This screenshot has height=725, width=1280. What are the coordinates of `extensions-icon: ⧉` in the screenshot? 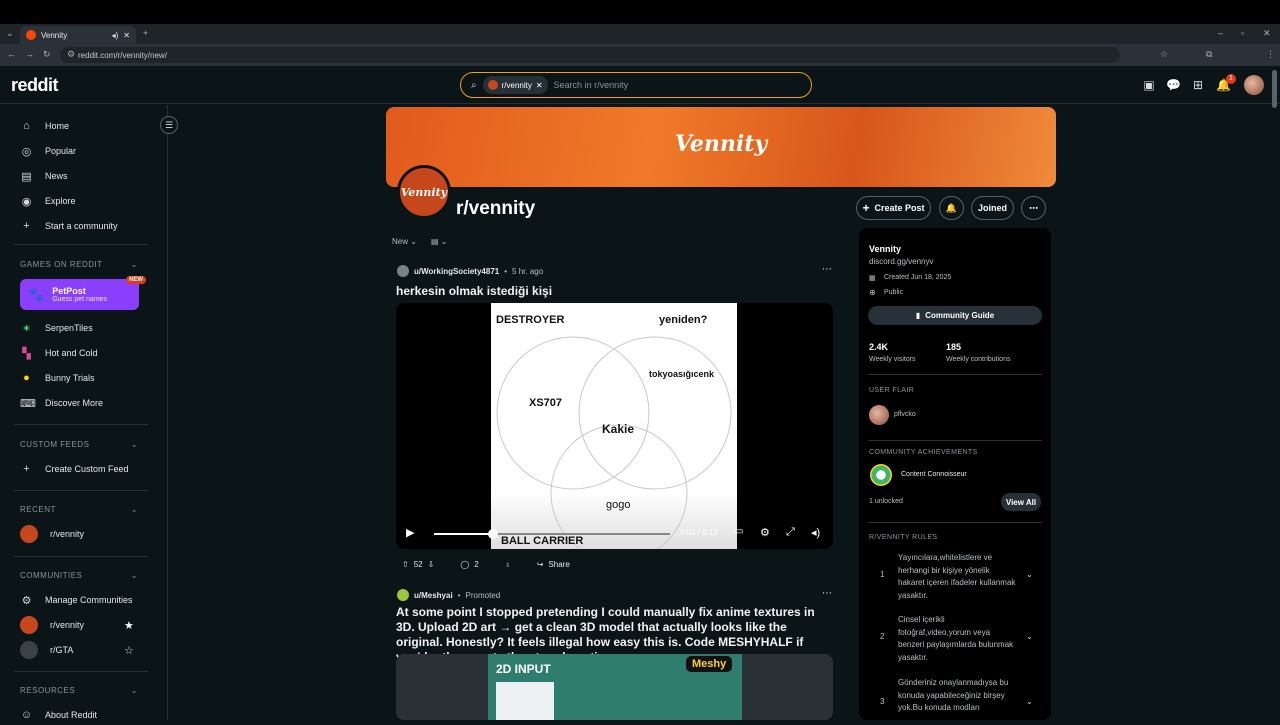 It's located at (1209, 54).